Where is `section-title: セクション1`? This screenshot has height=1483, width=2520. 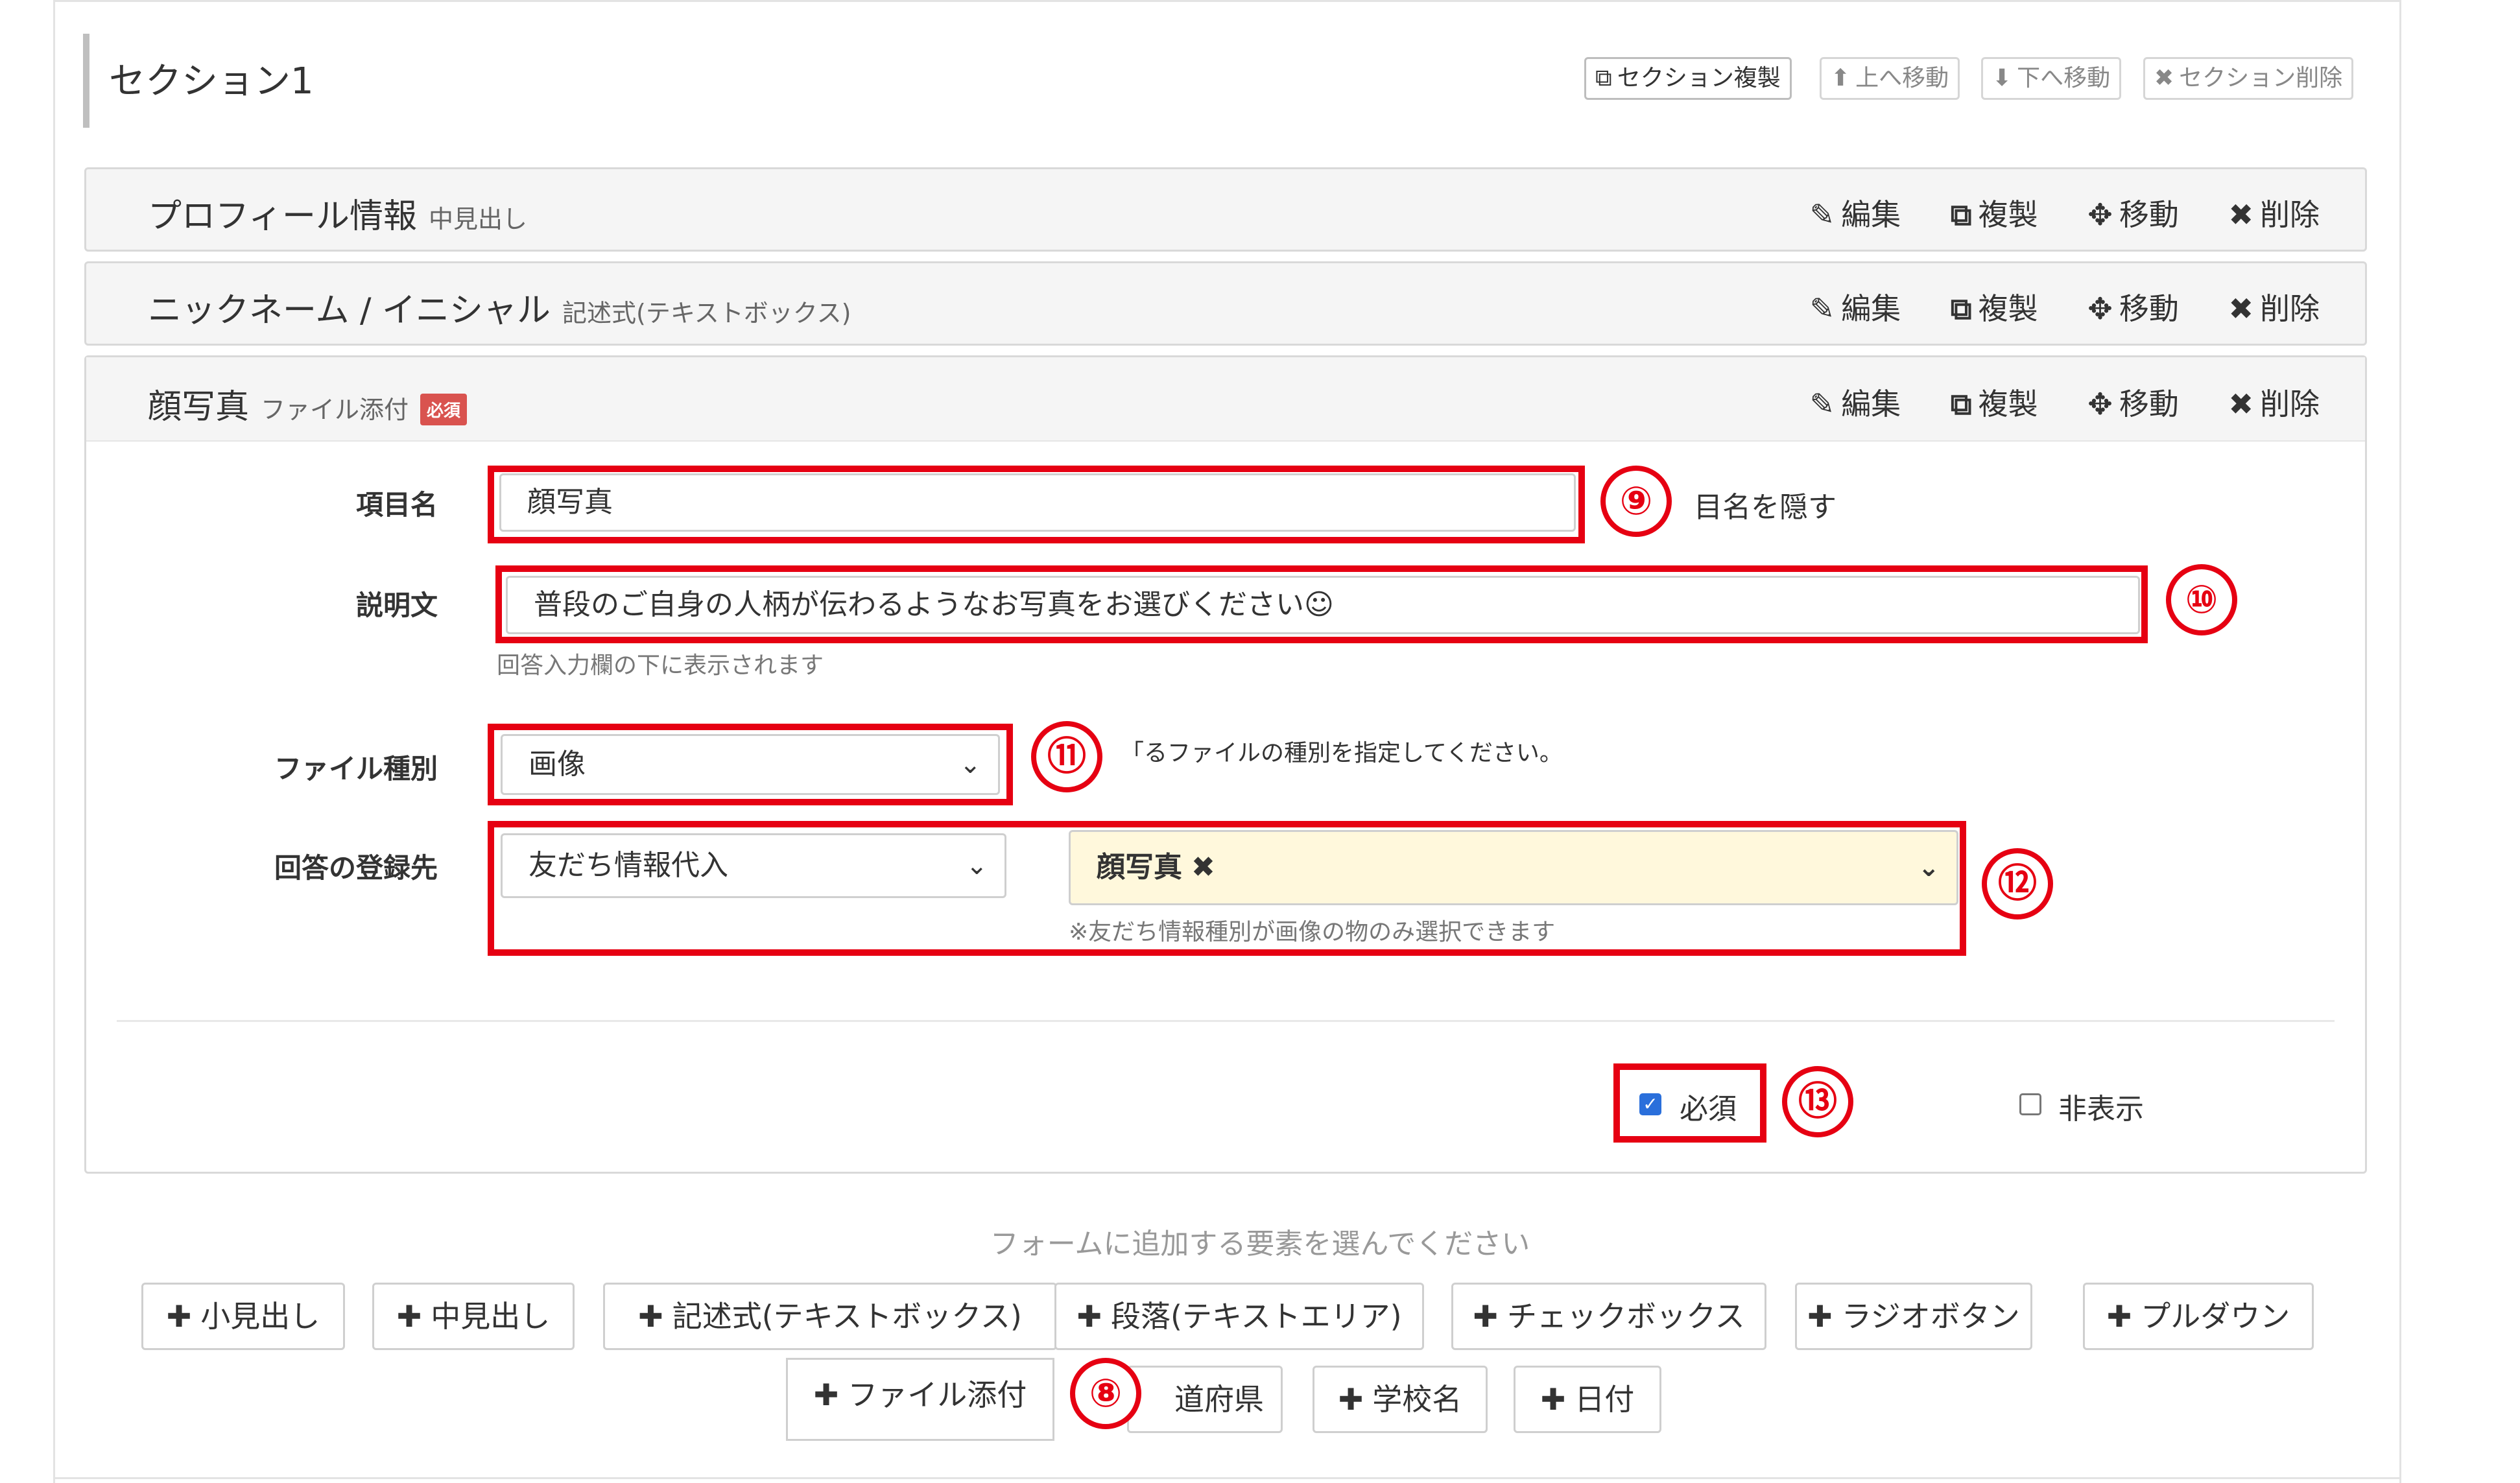
section-title: セクション1 is located at coordinates (212, 81).